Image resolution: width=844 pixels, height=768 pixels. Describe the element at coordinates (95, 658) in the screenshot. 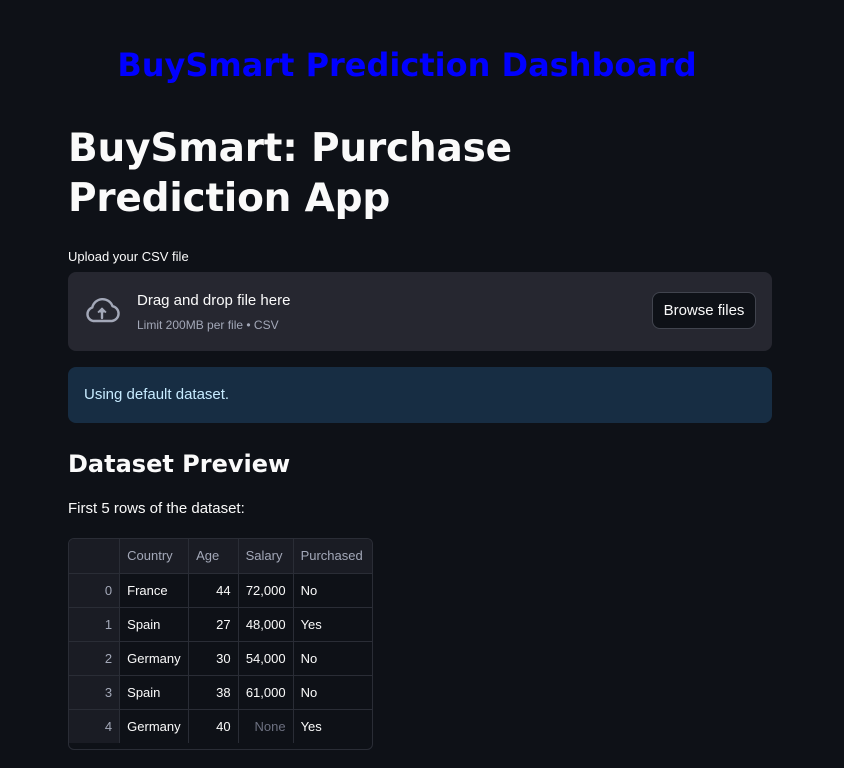

I see `row-index-cell: 2` at that location.